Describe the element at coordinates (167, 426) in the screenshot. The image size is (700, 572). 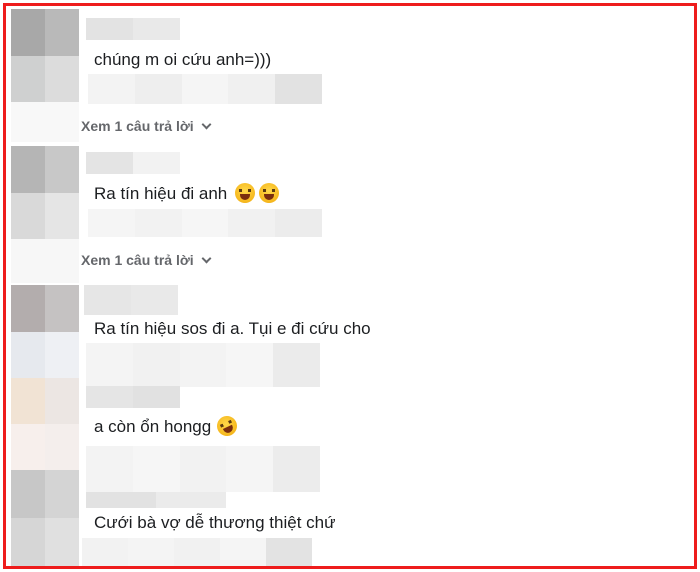
I see `comment-text: a còn ổn hongg` at that location.